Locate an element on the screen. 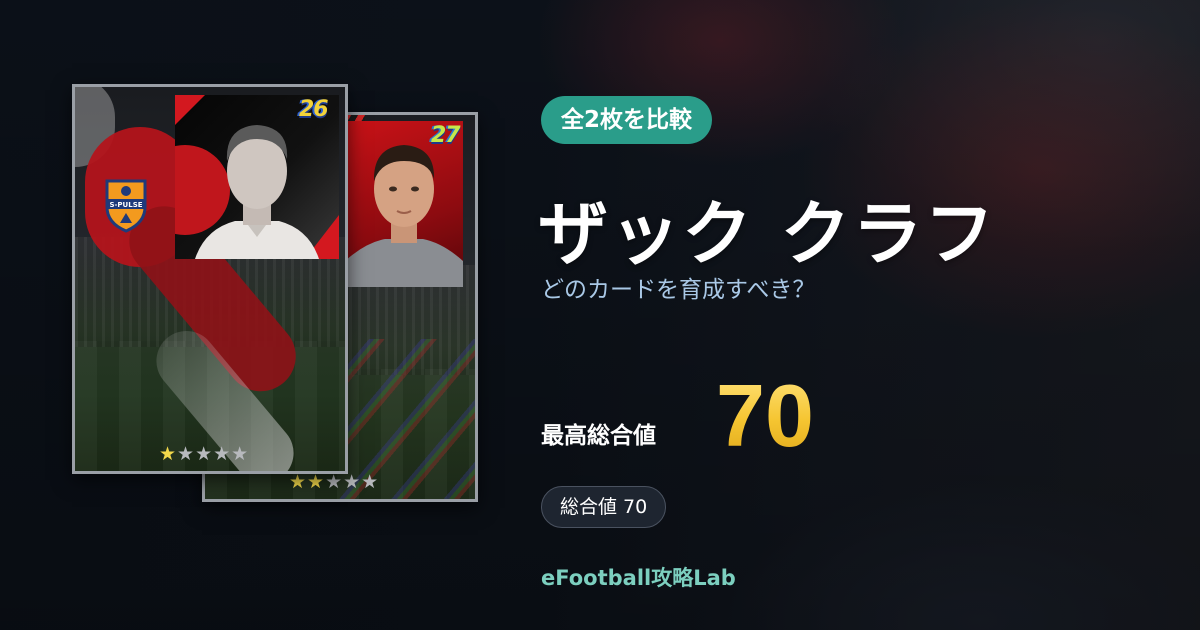 Image resolution: width=1200 pixels, height=630 pixels. site-name: eFootball攻略Lab is located at coordinates (638, 577).